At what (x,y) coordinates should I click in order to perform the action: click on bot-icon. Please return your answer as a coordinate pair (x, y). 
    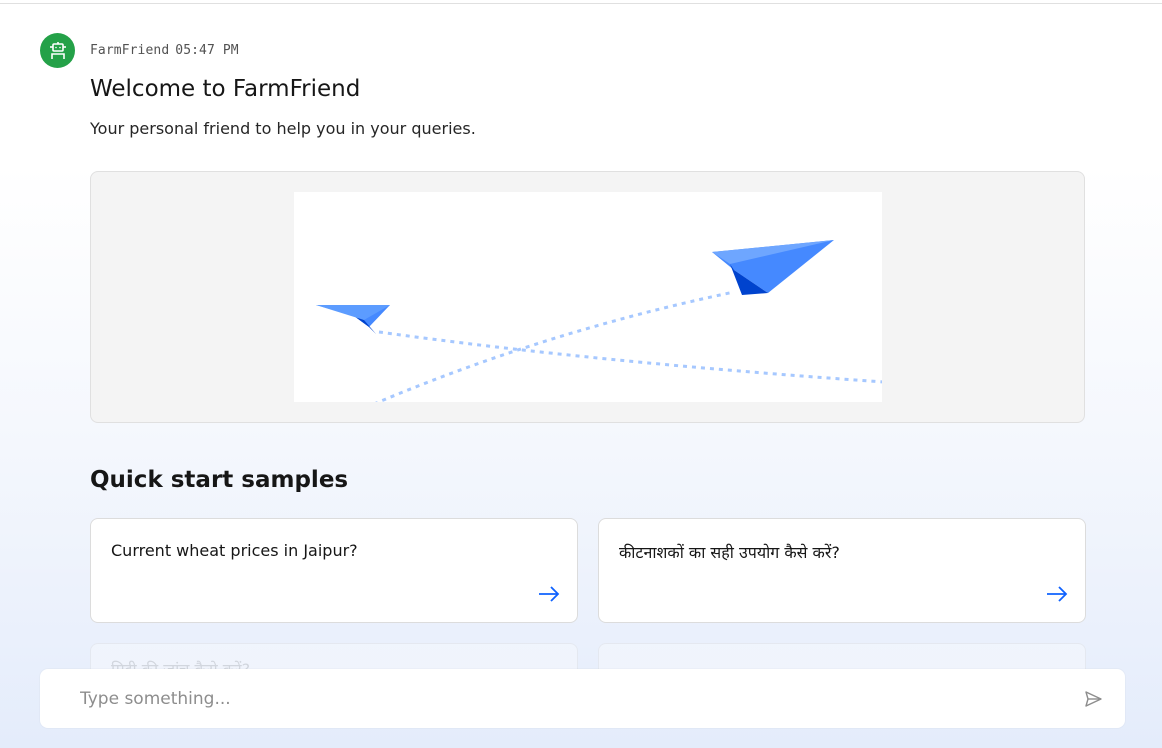
    Looking at the image, I should click on (57, 50).